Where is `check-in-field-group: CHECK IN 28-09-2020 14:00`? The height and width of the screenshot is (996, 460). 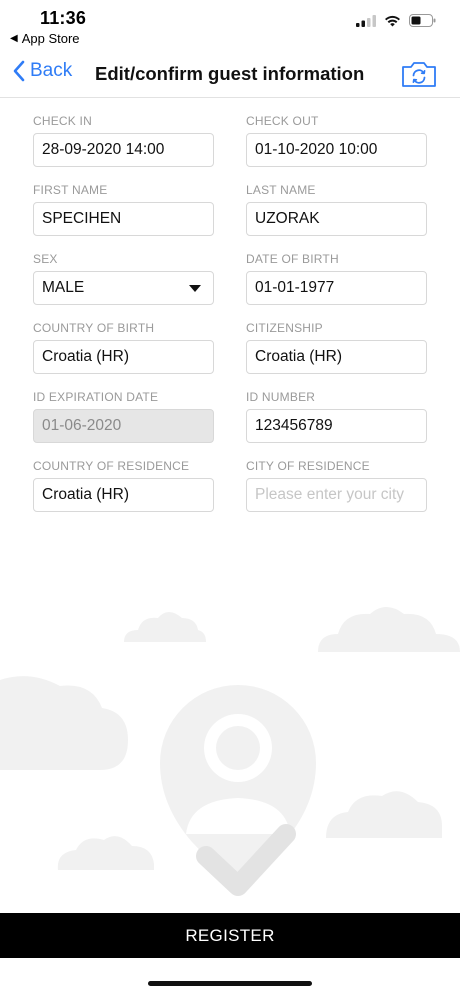
check-in-field-group: CHECK IN 28-09-2020 14:00 is located at coordinates (123, 146).